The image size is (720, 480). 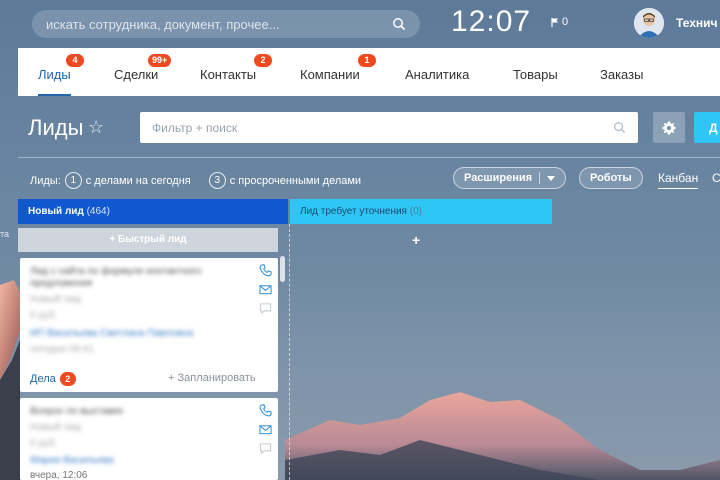 What do you see at coordinates (491, 22) in the screenshot?
I see `clock: 12:07` at bounding box center [491, 22].